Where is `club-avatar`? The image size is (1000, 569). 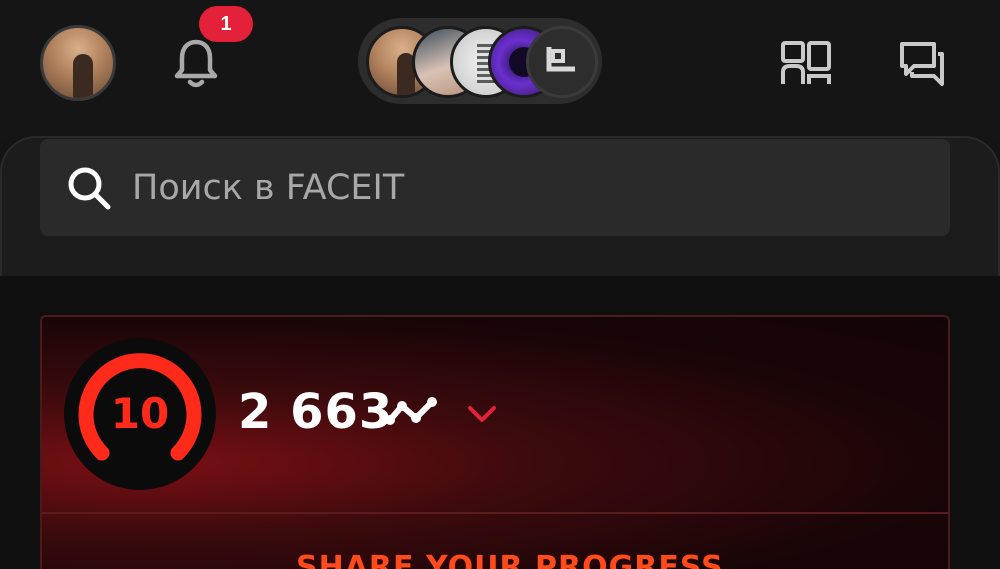 club-avatar is located at coordinates (562, 62).